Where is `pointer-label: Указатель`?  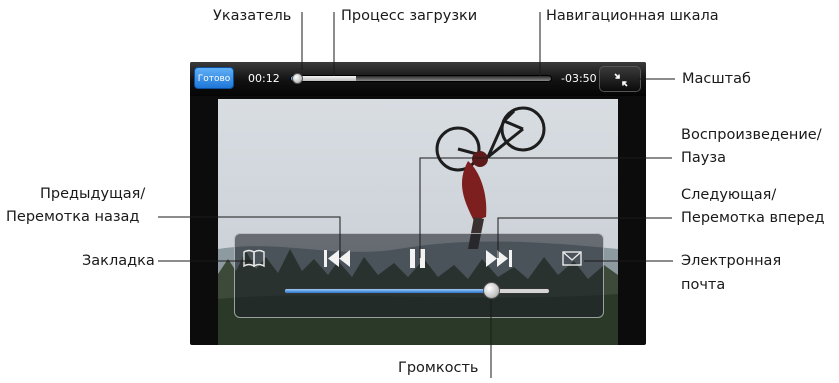 pointer-label: Указатель is located at coordinates (252, 16).